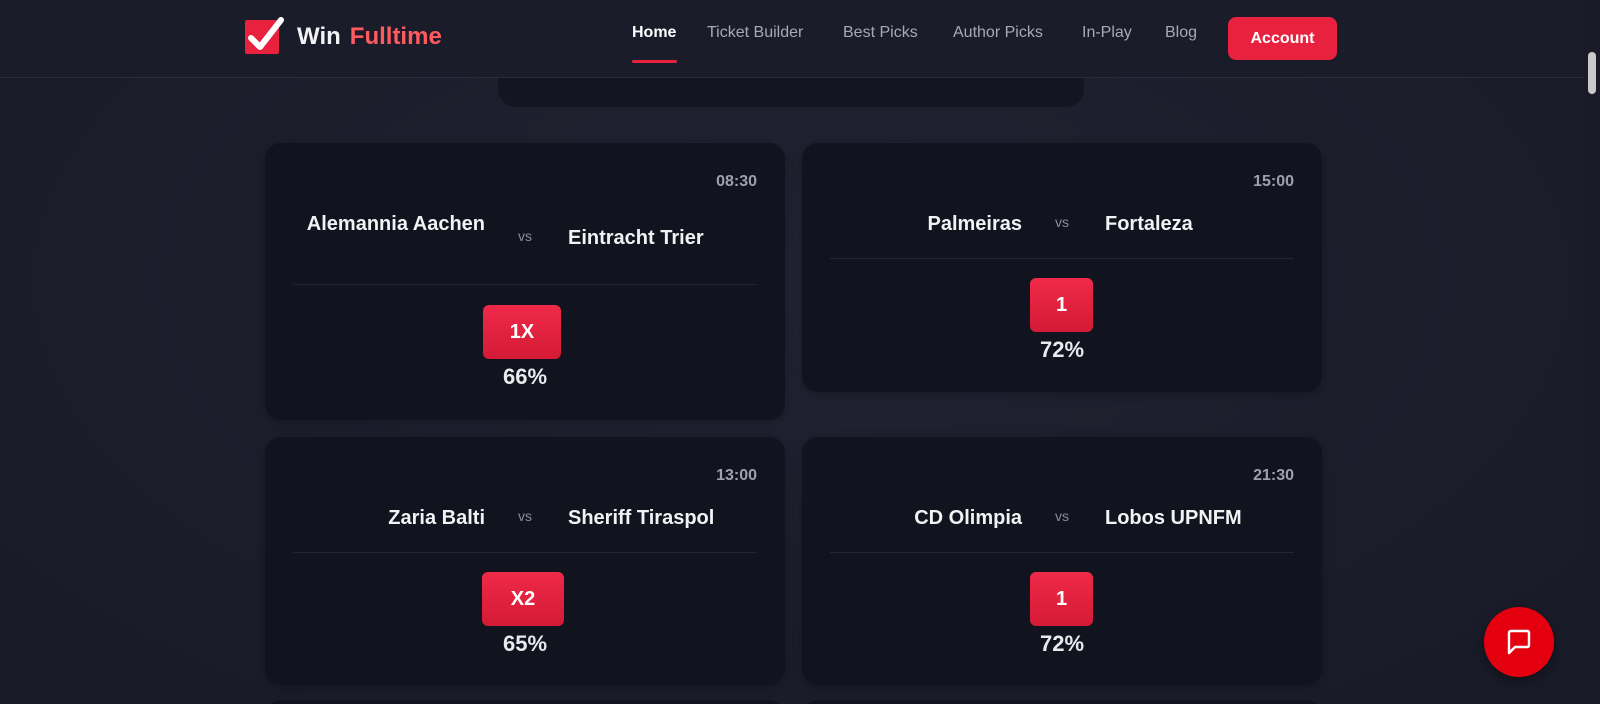  What do you see at coordinates (968, 518) in the screenshot?
I see `home-team: CD Olimpia` at bounding box center [968, 518].